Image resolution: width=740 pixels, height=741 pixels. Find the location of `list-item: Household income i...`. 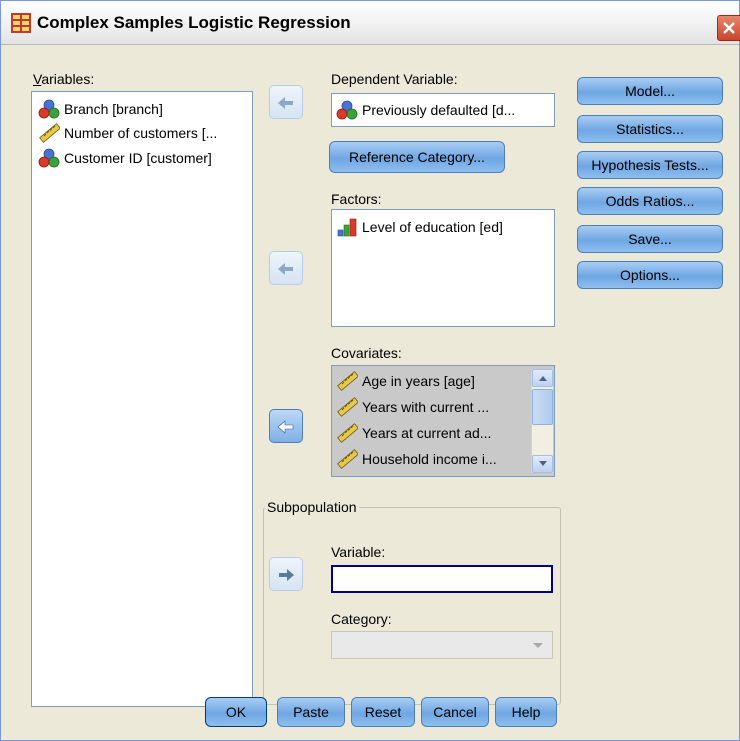

list-item: Household income i... is located at coordinates (416, 459).